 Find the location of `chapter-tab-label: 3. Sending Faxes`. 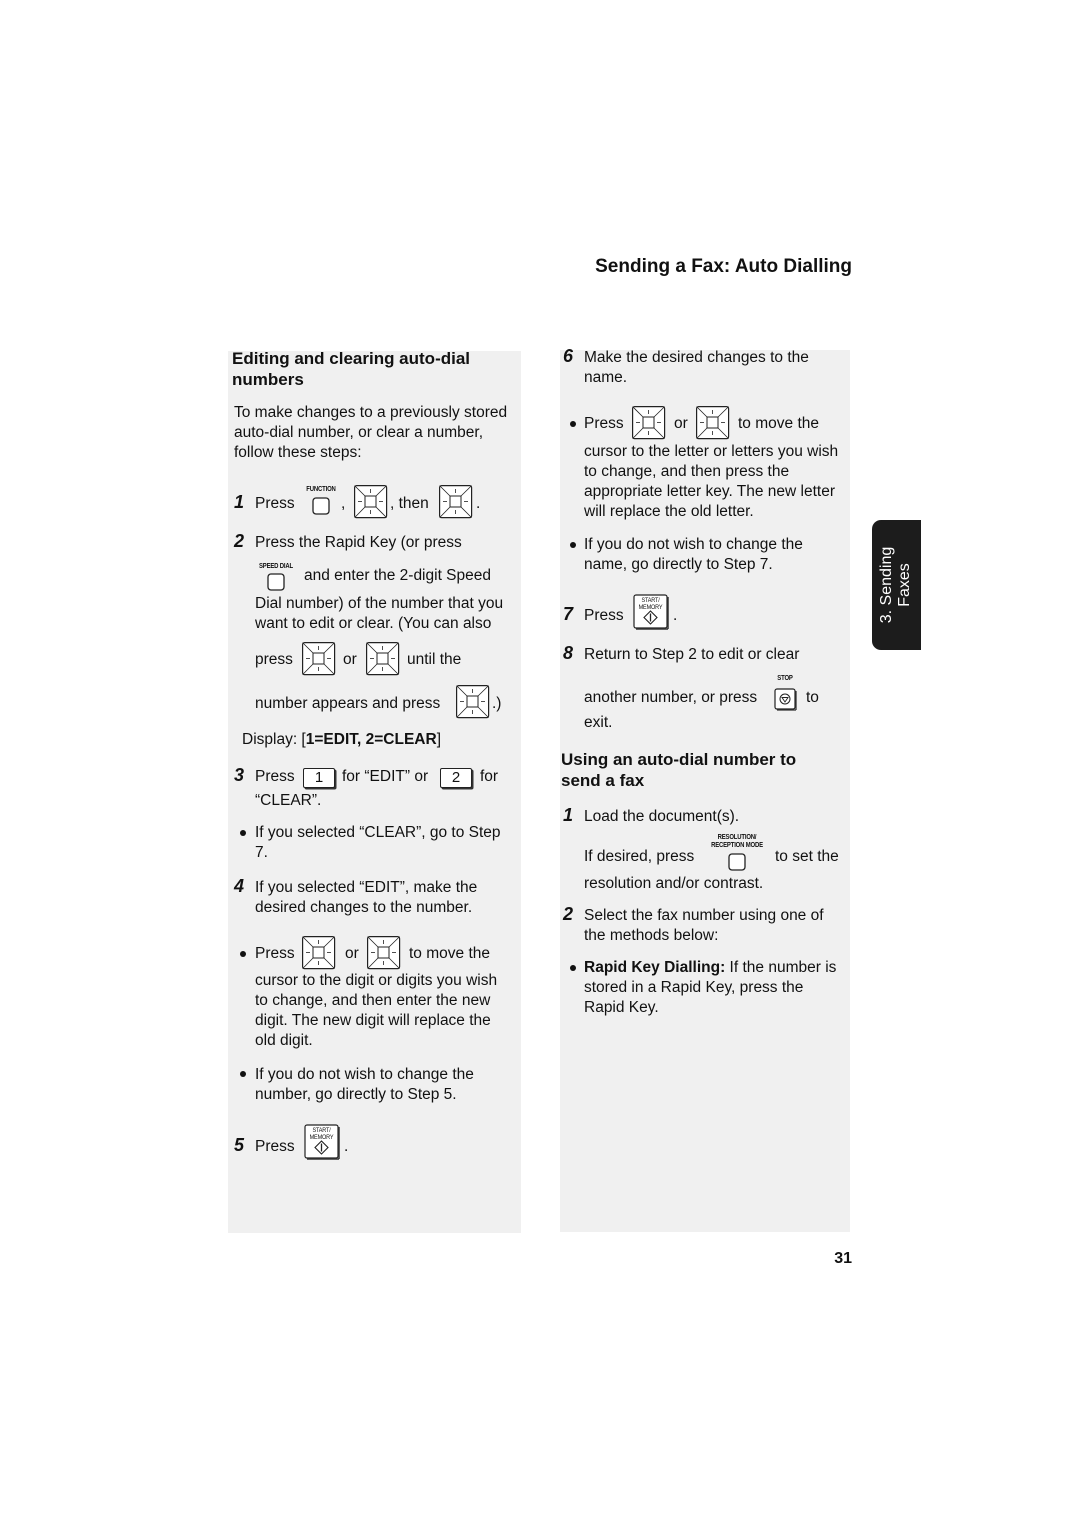

chapter-tab-label: 3. Sending Faxes is located at coordinates (896, 585).